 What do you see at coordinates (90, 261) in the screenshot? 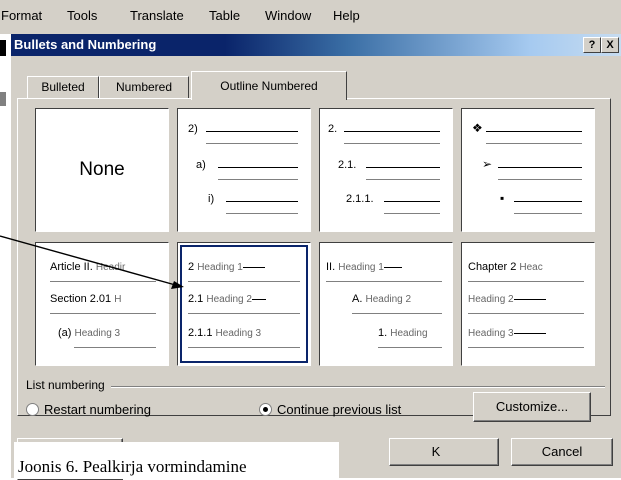
I see `arrow-line` at bounding box center [90, 261].